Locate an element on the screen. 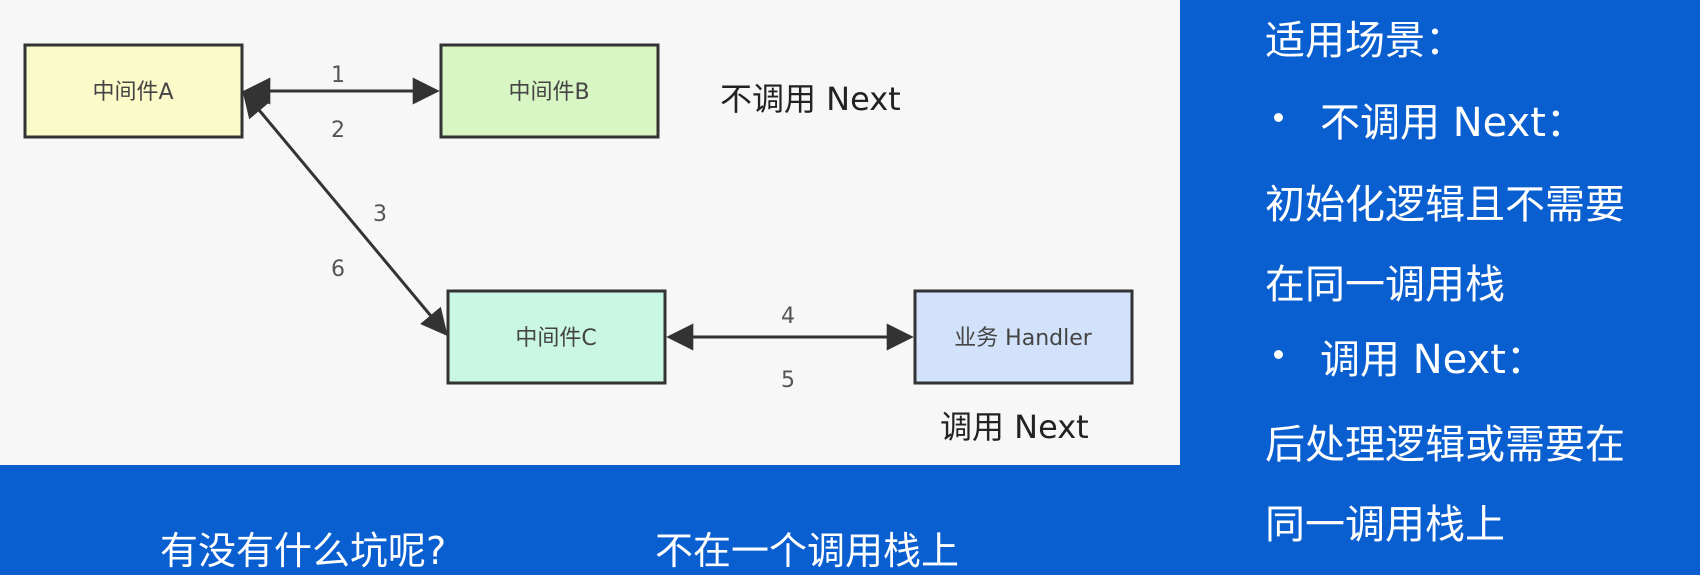 Image resolution: width=1700 pixels, height=575 pixels. node-middleware-c: 中间件C is located at coordinates (556, 337).